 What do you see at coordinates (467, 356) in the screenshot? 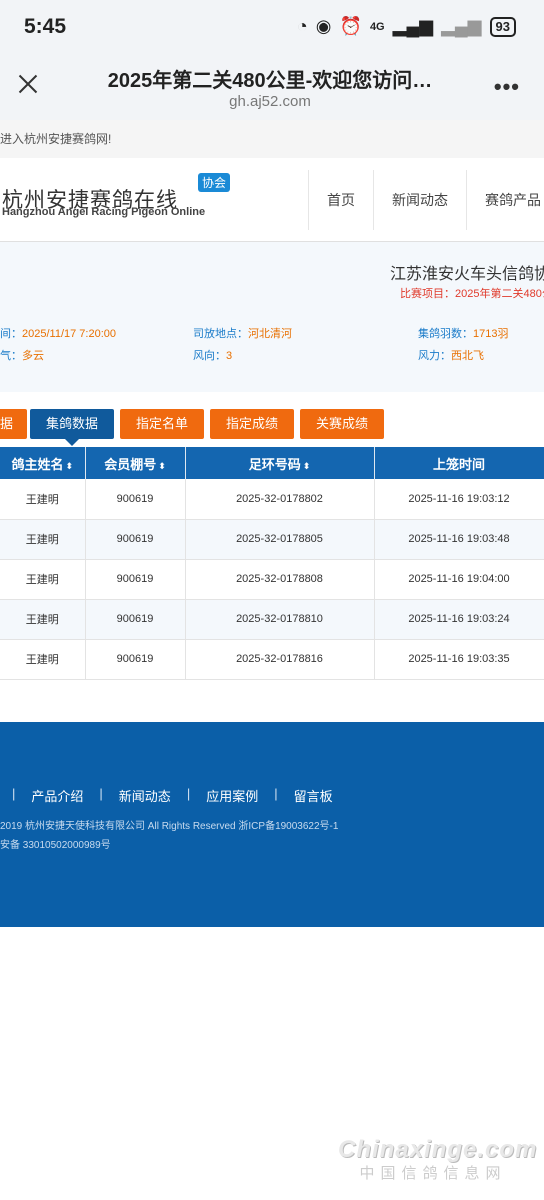
I see `info-value: 西北飞` at bounding box center [467, 356].